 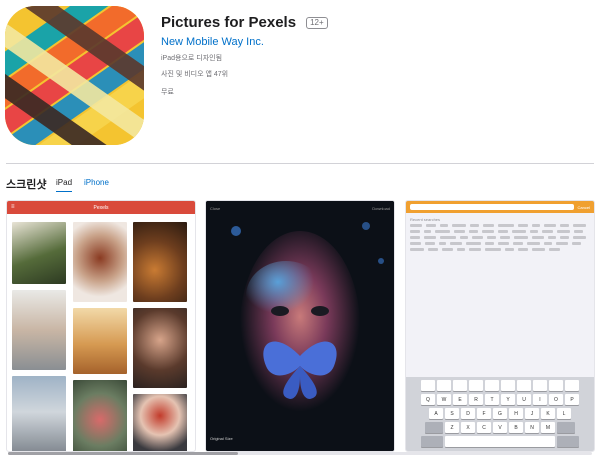 What do you see at coordinates (300, 453) in the screenshot?
I see `horizontal-scrollbar` at bounding box center [300, 453].